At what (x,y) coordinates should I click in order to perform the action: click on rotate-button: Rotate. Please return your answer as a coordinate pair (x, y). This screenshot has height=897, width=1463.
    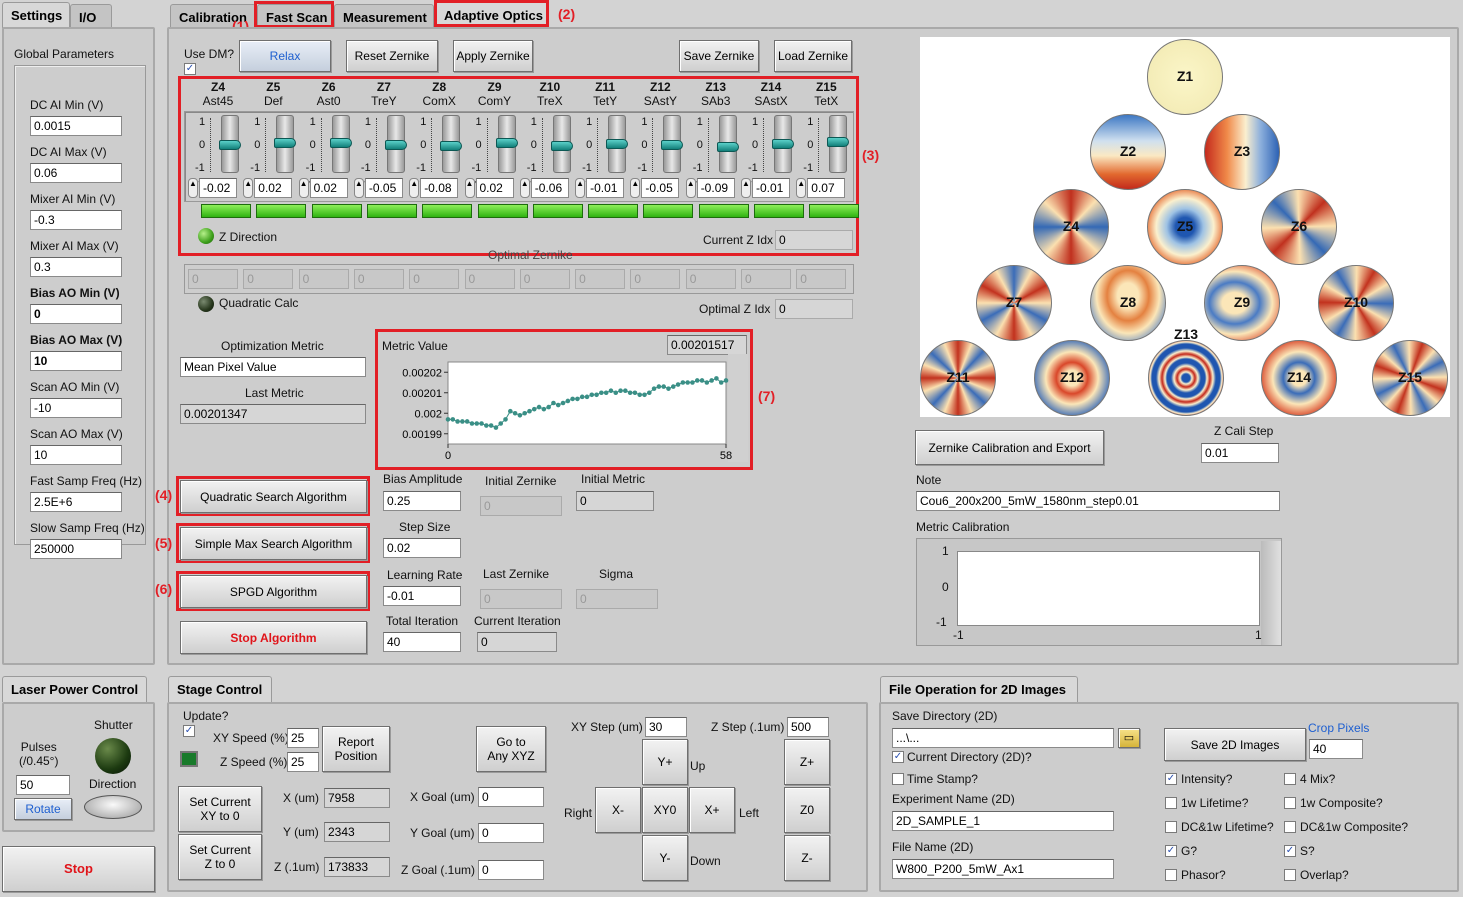
    Looking at the image, I should click on (43, 809).